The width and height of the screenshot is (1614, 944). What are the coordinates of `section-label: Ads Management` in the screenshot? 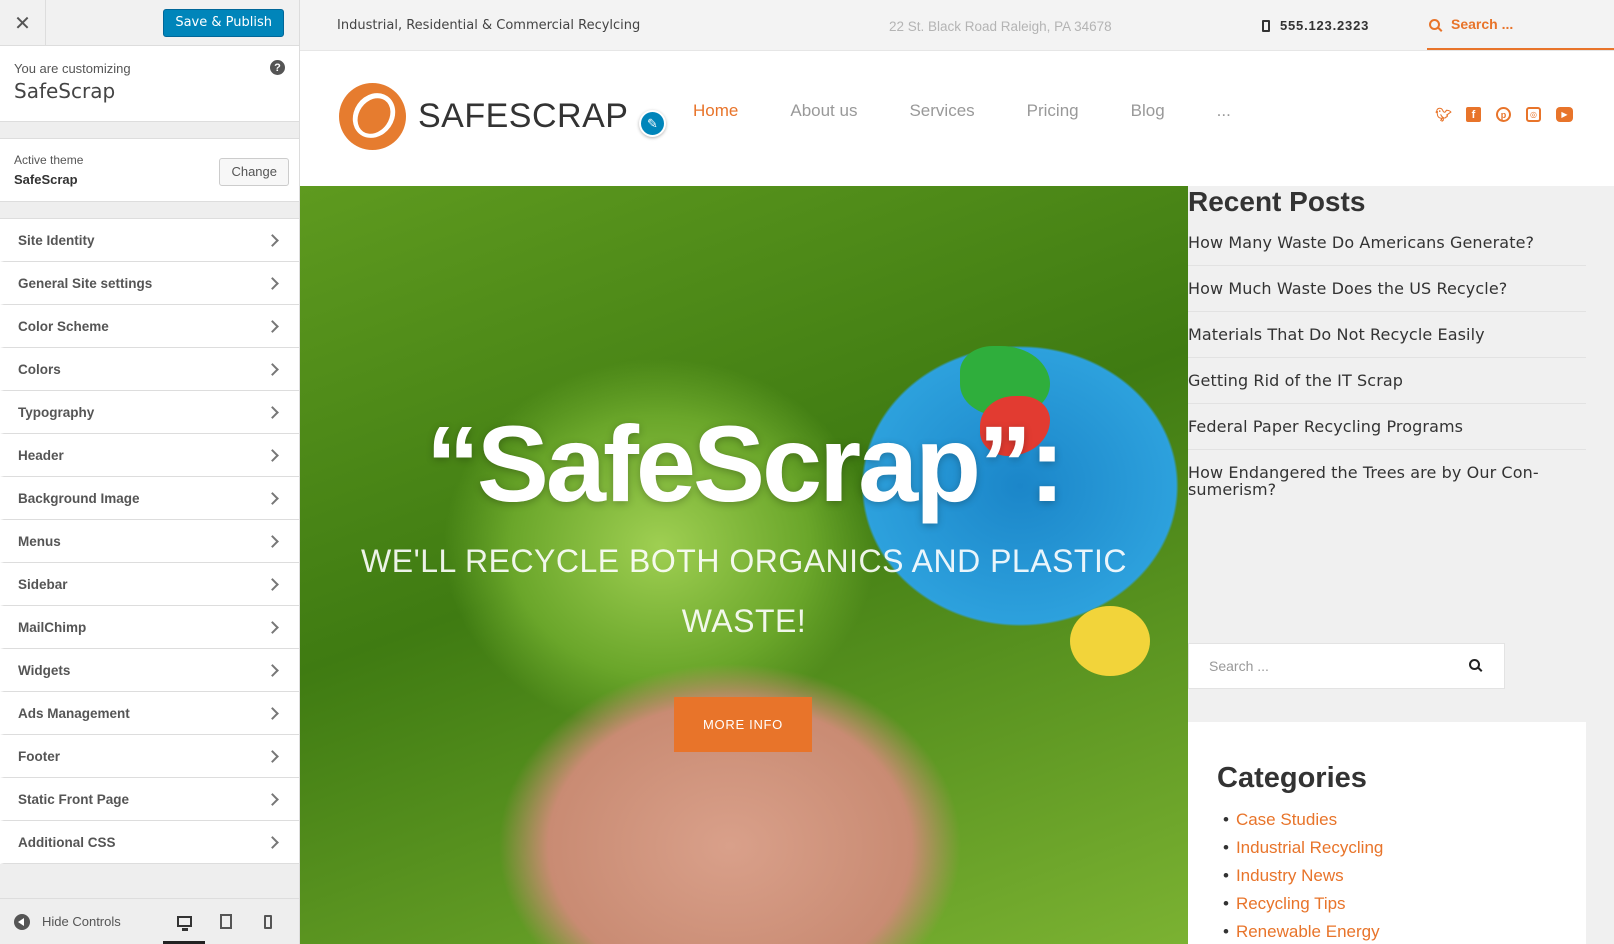 It's located at (74, 713).